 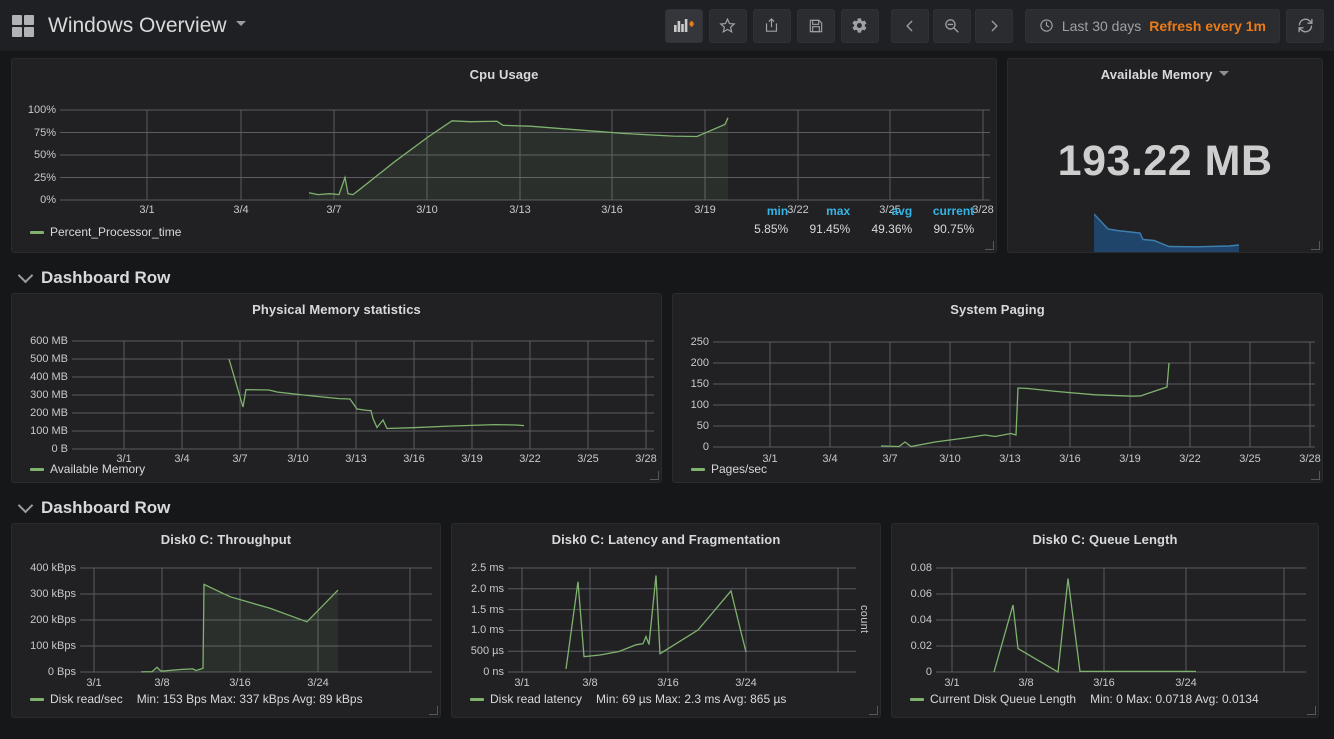 What do you see at coordinates (729, 469) in the screenshot?
I see `paging-legend: Pages/sec` at bounding box center [729, 469].